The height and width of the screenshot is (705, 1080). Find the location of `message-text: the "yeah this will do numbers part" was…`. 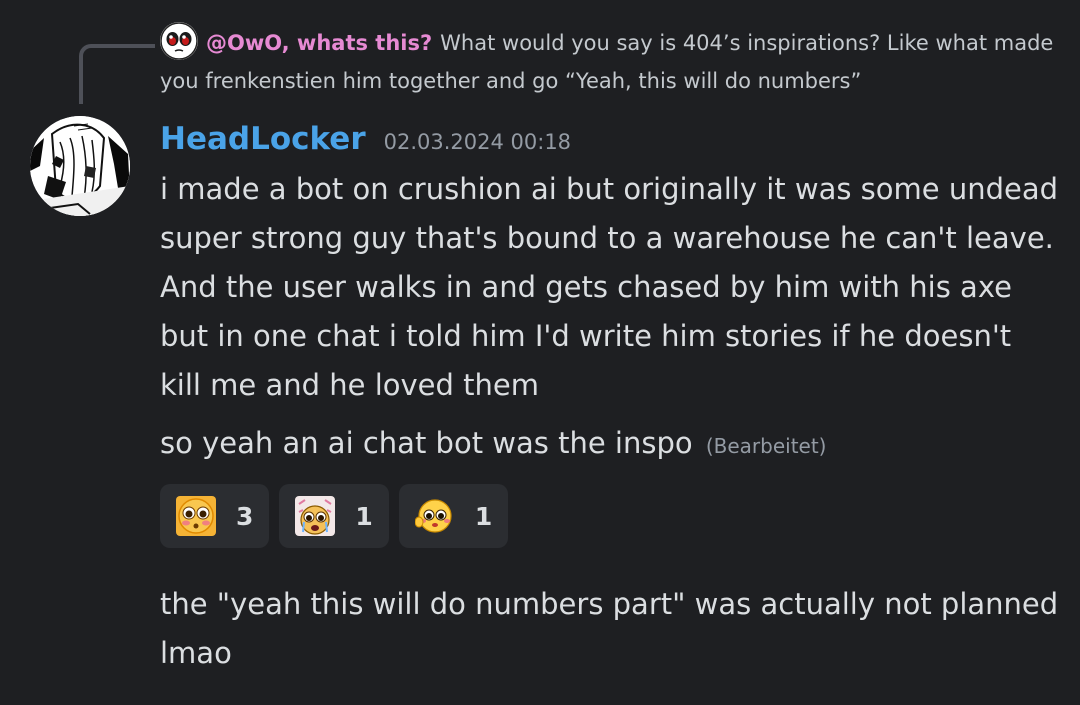

message-text: the "yeah this will do numbers part" was… is located at coordinates (609, 628).